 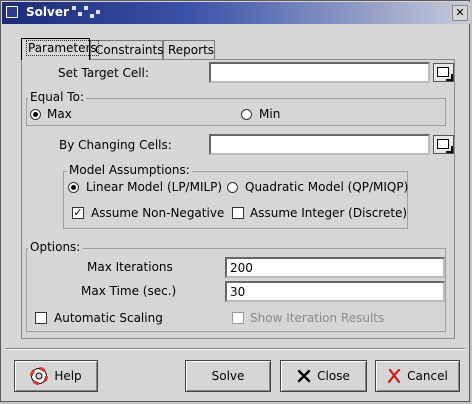 I want to click on target-cell-label: Set Target Cell:, so click(x=103, y=73).